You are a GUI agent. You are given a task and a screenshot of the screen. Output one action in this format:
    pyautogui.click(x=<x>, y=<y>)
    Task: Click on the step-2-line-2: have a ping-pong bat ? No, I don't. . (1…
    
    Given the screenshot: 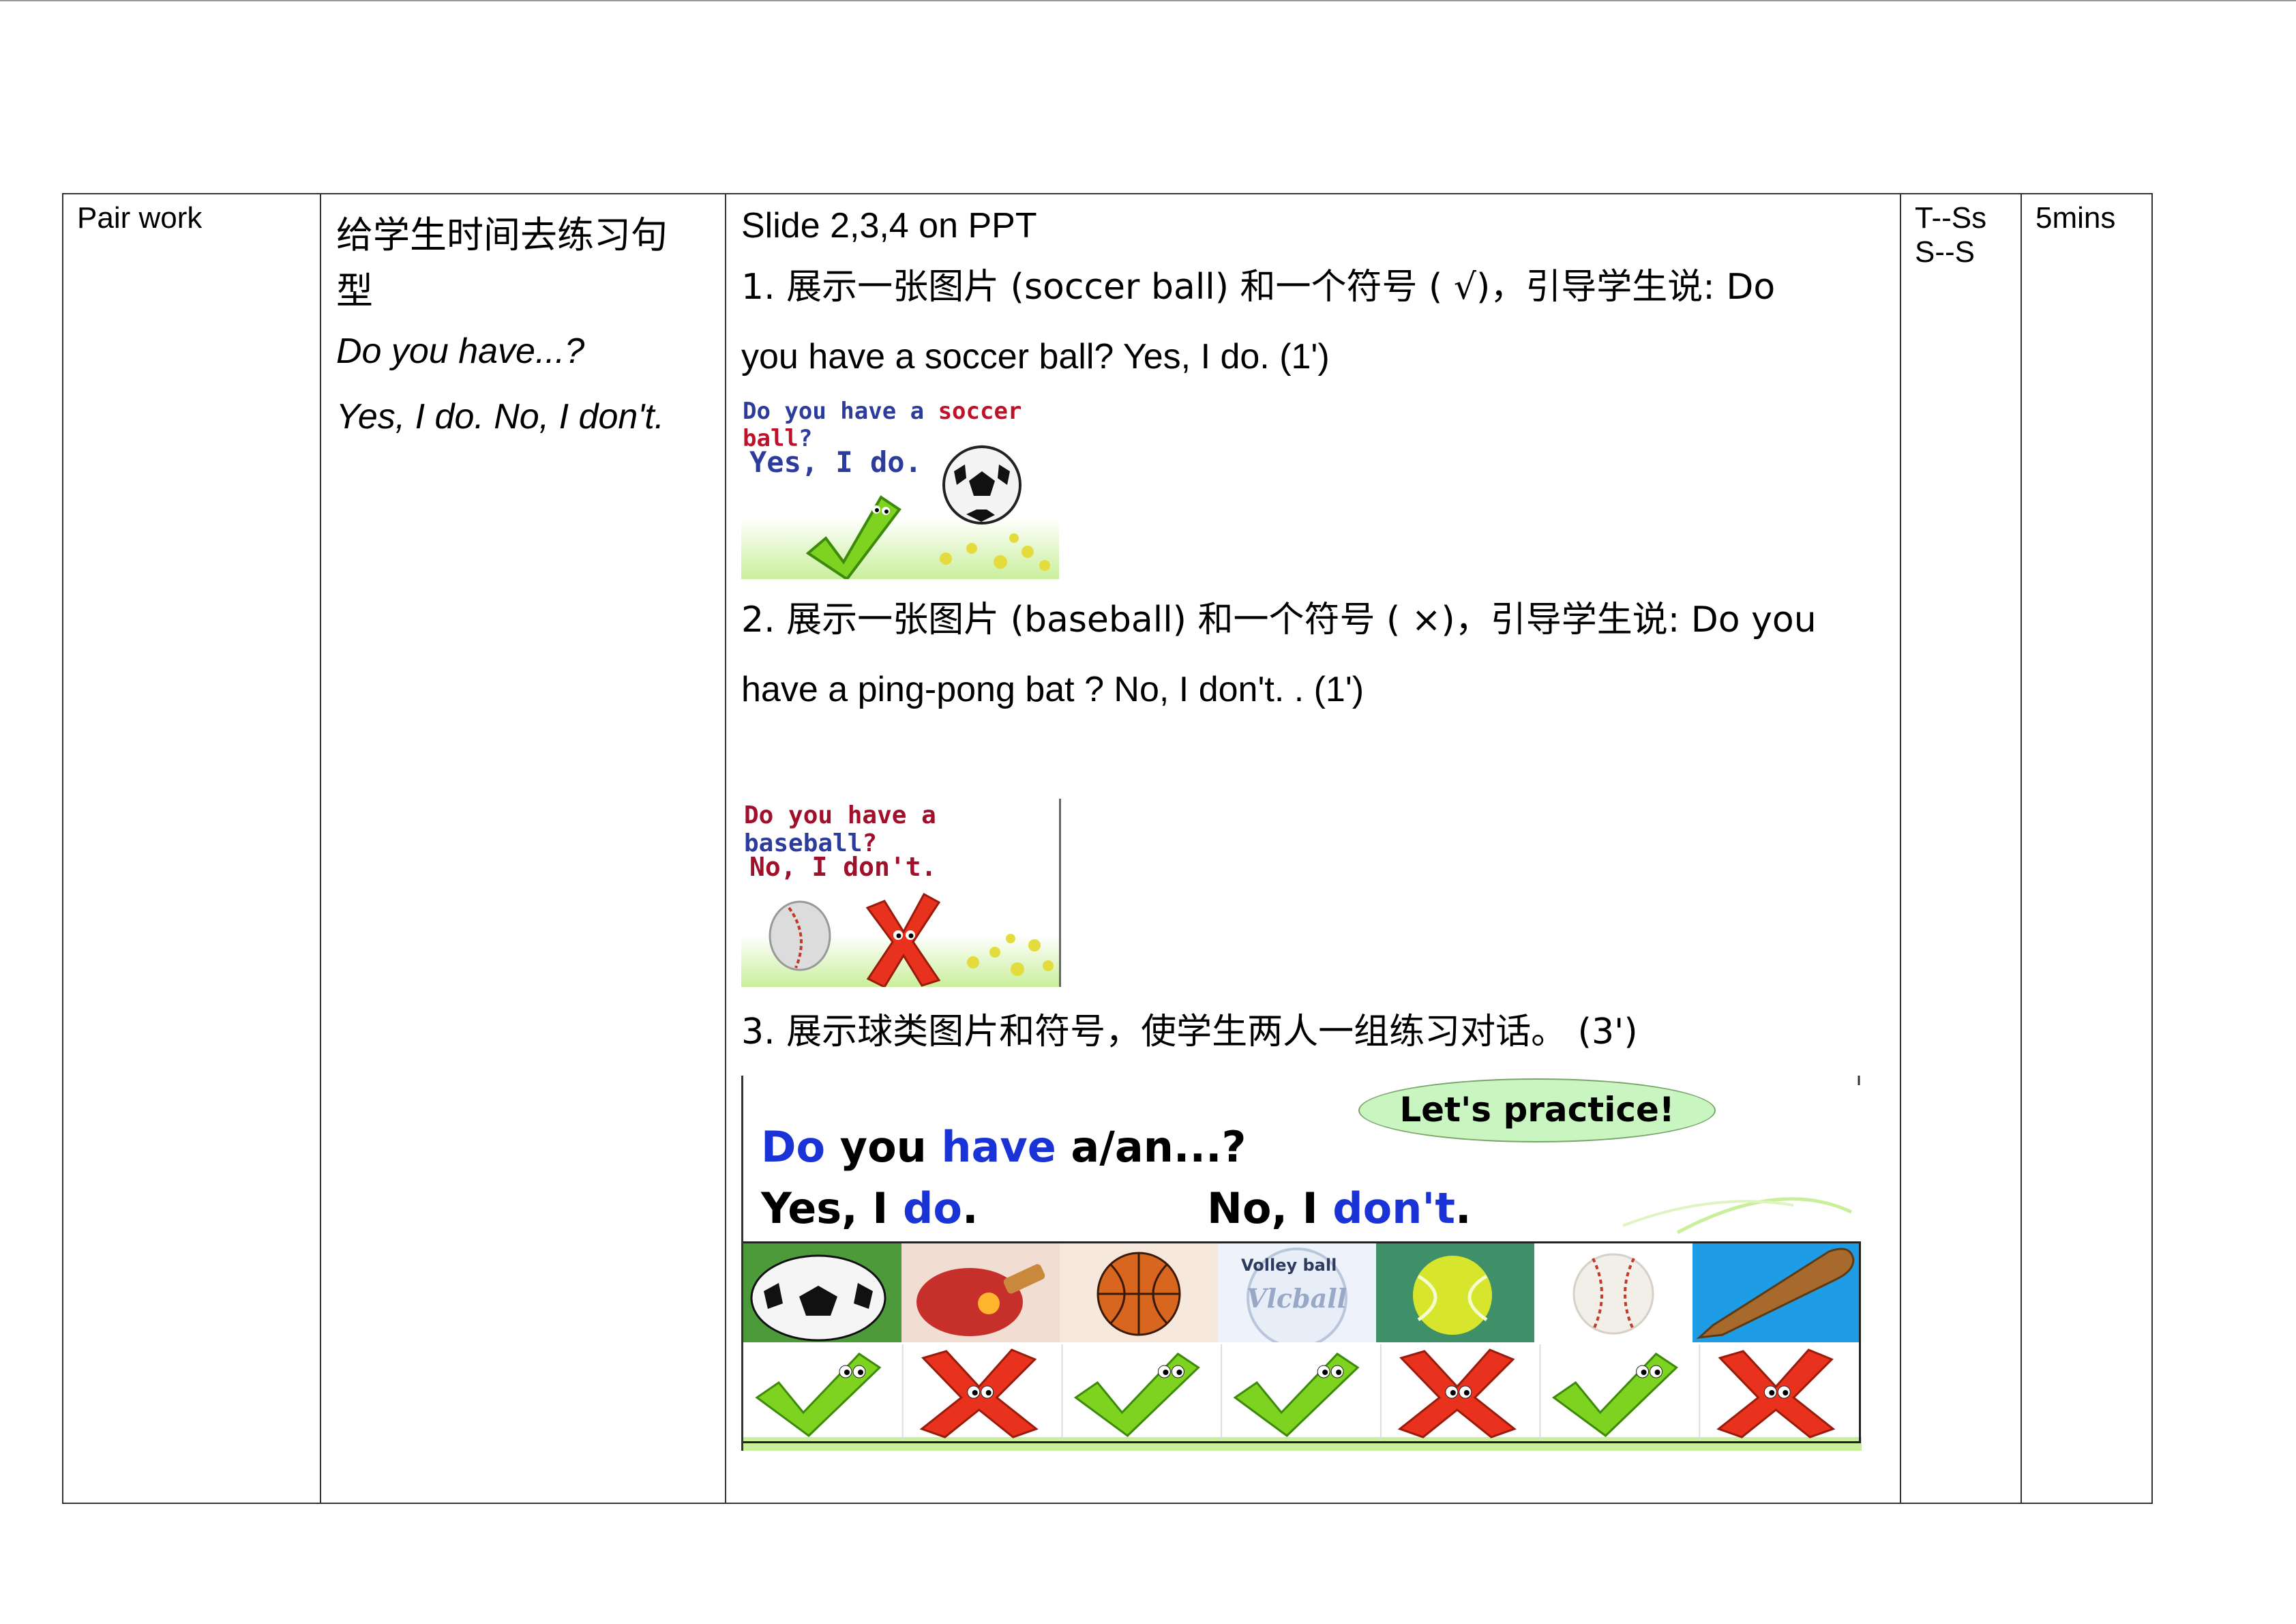 What is the action you would take?
    pyautogui.click(x=1053, y=689)
    